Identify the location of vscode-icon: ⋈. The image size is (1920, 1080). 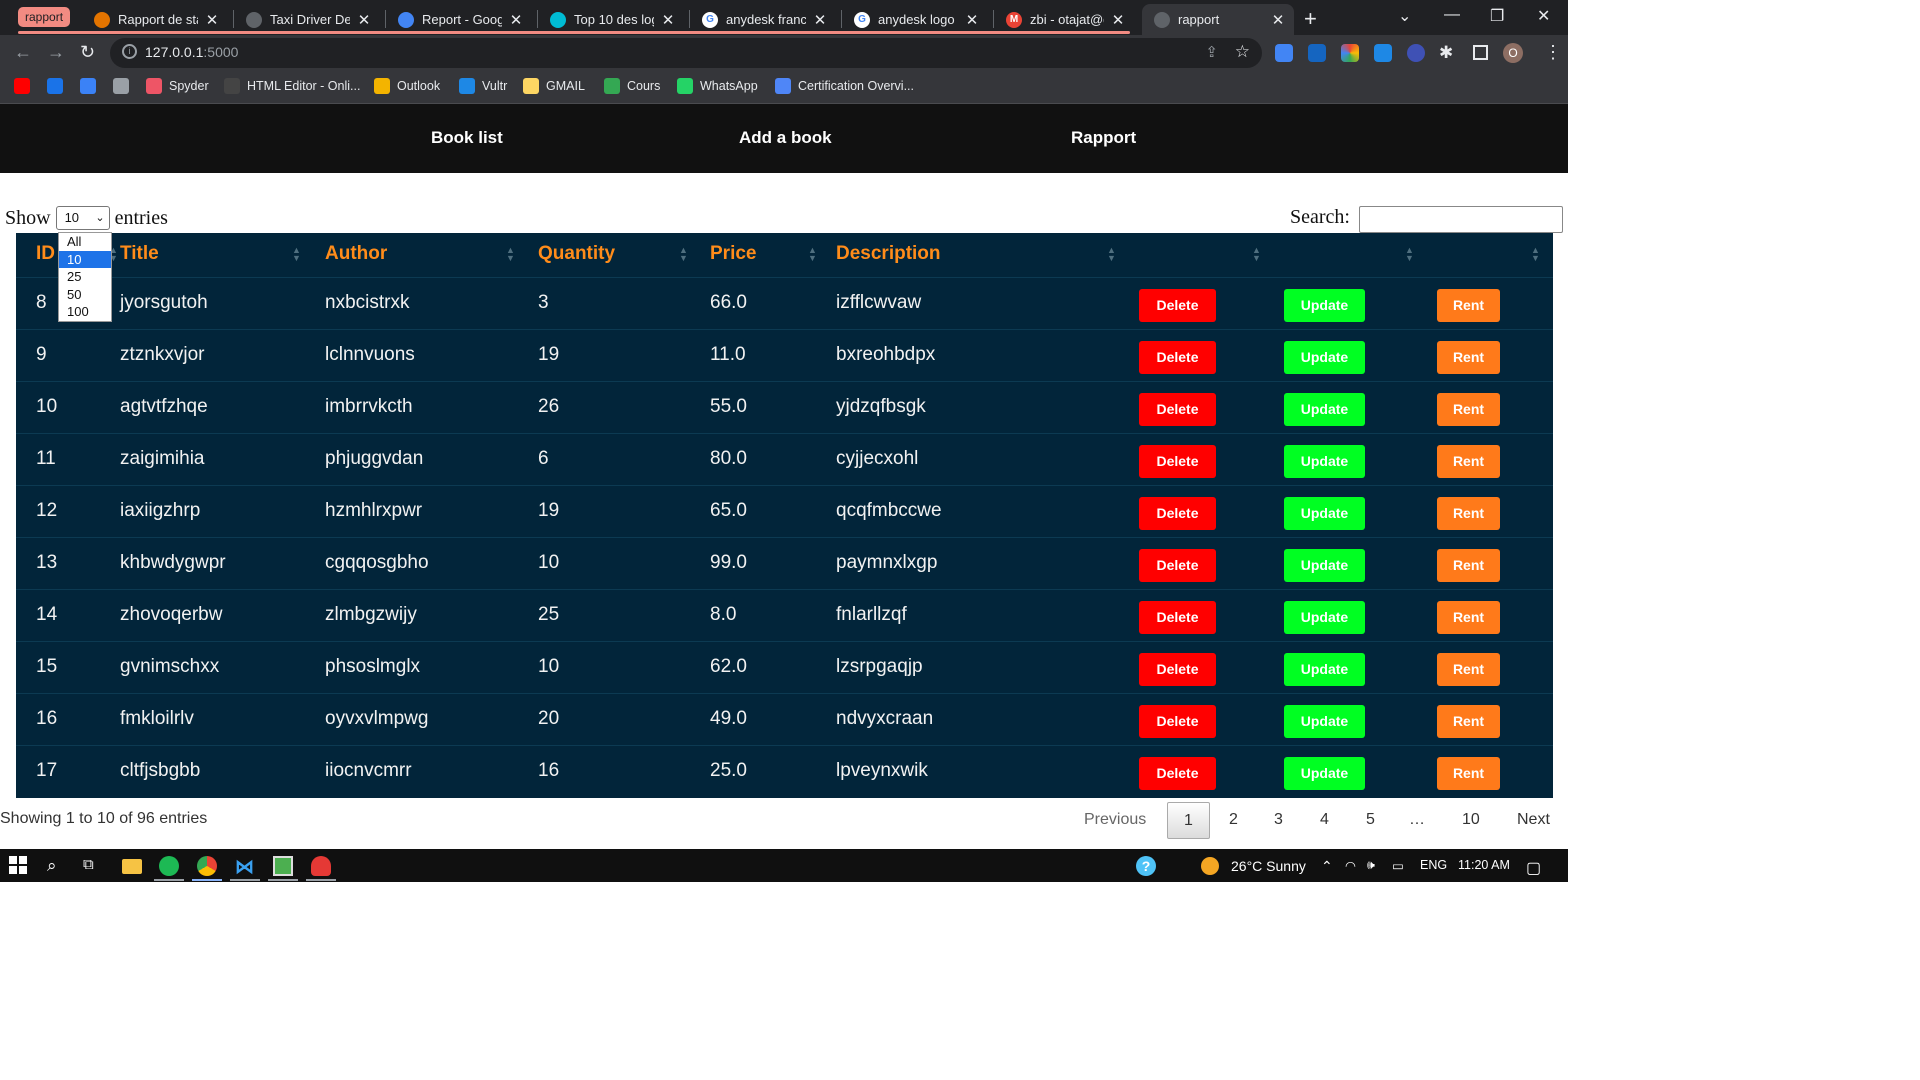
(245, 867).